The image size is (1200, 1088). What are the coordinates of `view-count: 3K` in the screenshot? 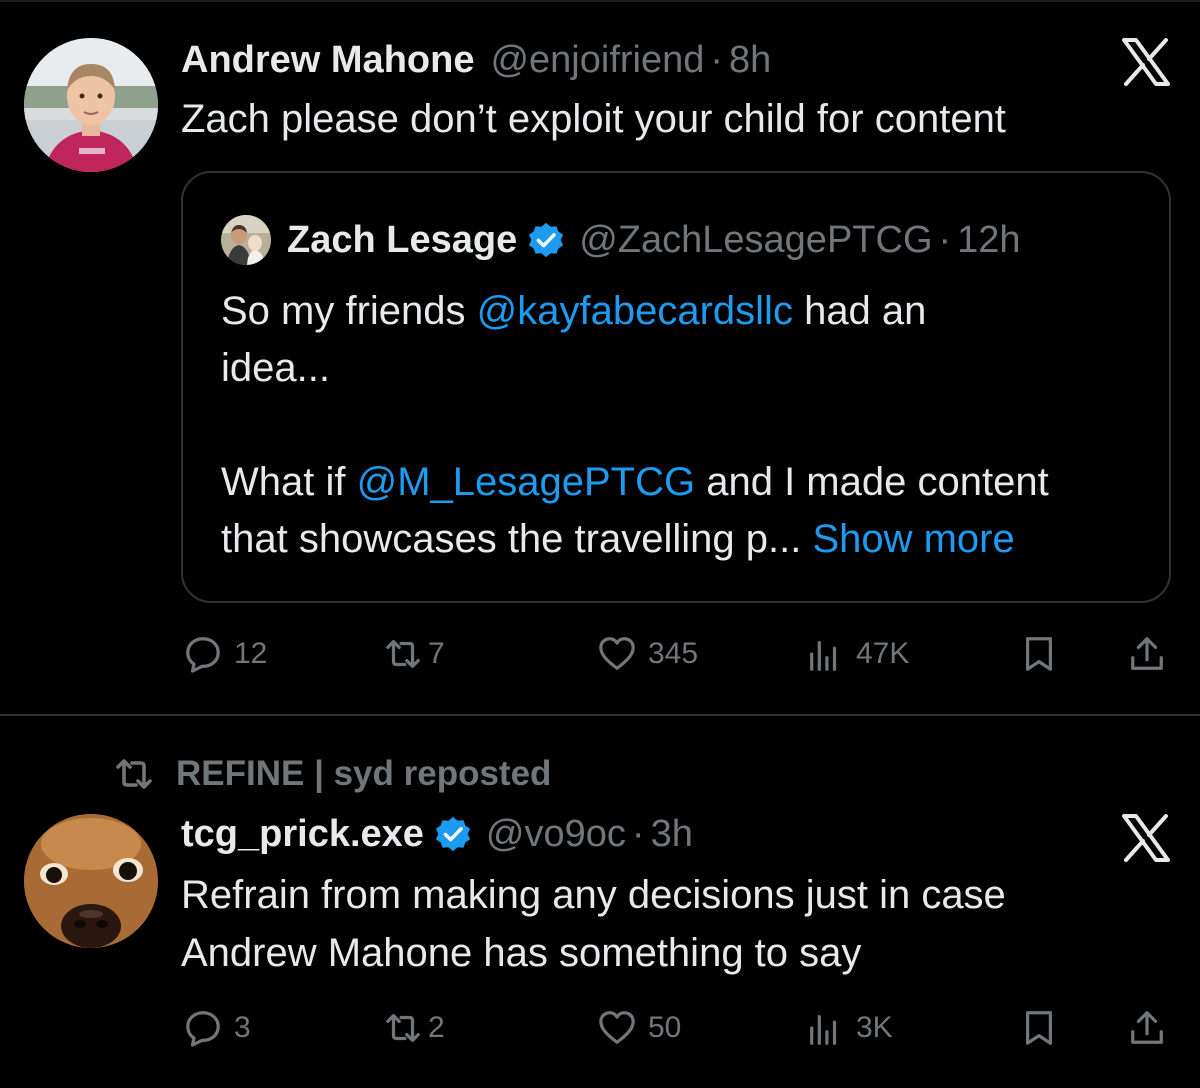 It's located at (874, 1027).